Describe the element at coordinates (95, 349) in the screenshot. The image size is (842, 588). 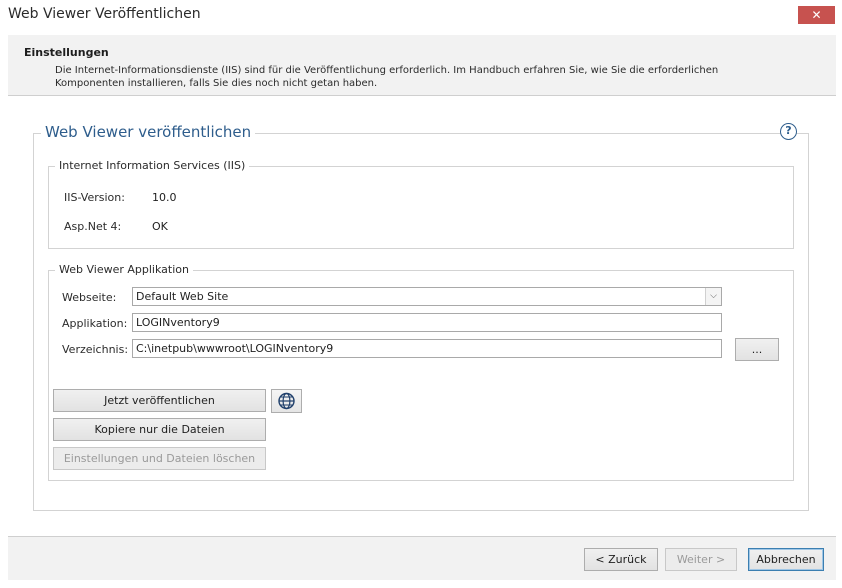
I see `directory-label: Verzeichnis:` at that location.